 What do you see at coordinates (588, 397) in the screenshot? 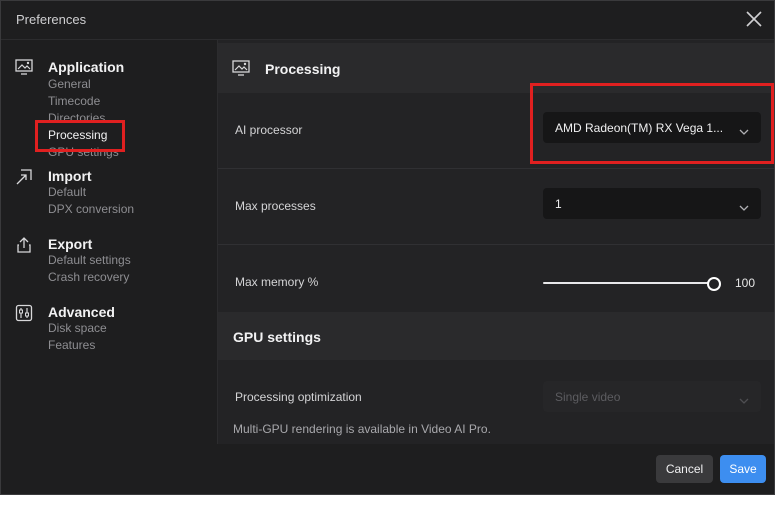
I see `processing-optimization-value: Single video` at bounding box center [588, 397].